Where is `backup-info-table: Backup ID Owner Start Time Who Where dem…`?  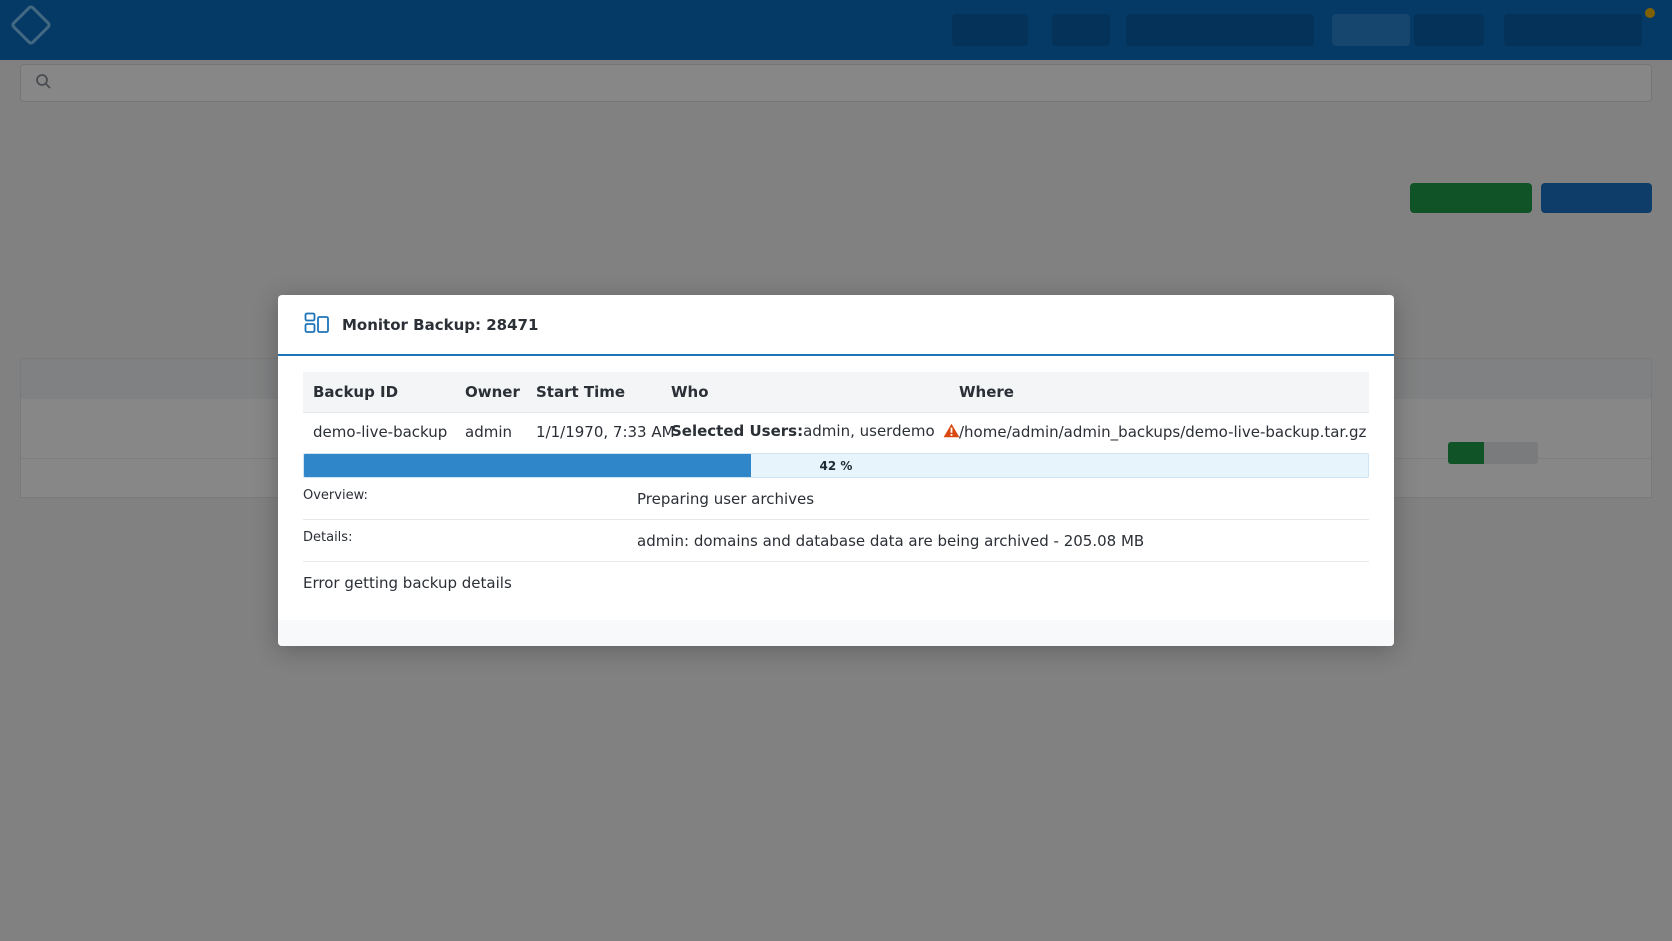 backup-info-table: Backup ID Owner Start Time Who Where dem… is located at coordinates (836, 412).